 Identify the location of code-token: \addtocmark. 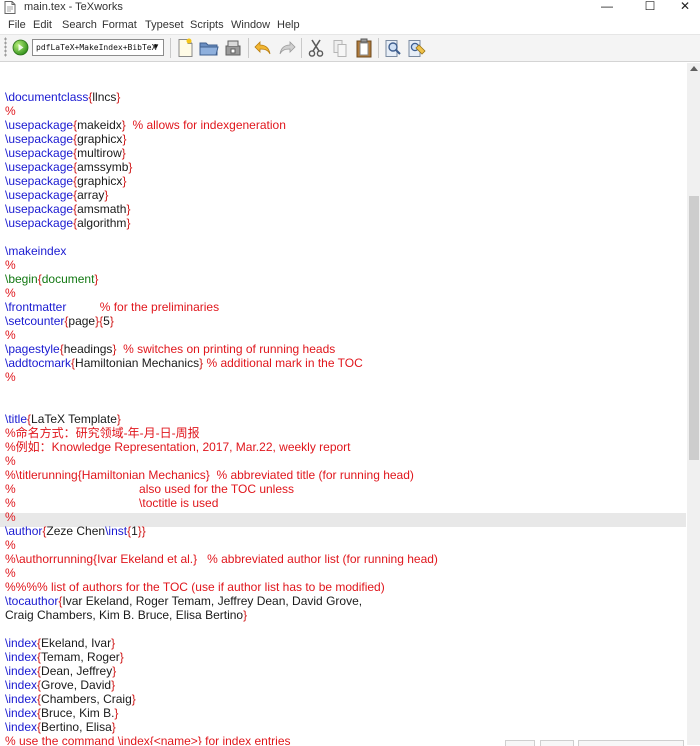
(38, 363).